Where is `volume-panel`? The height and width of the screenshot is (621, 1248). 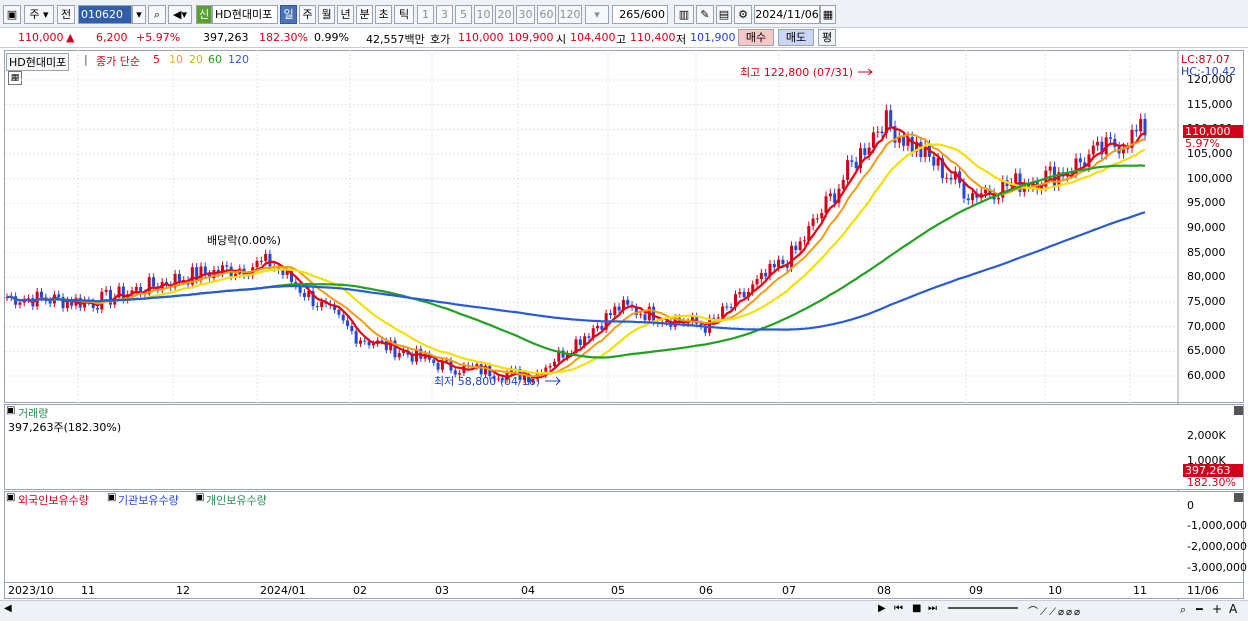
volume-panel is located at coordinates (624, 447).